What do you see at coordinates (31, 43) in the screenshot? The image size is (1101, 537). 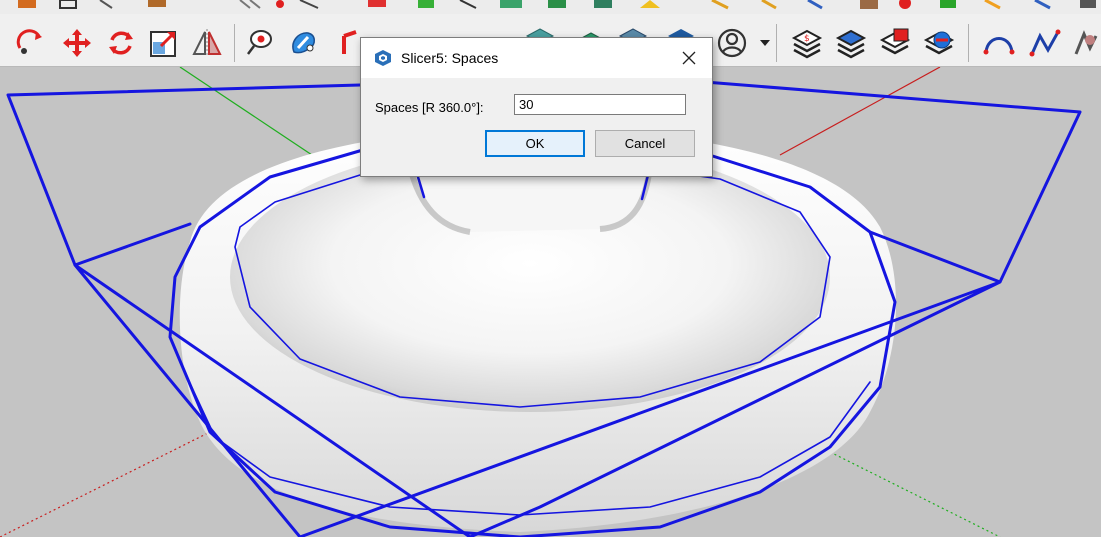 I see `orbit-arrow-icon` at bounding box center [31, 43].